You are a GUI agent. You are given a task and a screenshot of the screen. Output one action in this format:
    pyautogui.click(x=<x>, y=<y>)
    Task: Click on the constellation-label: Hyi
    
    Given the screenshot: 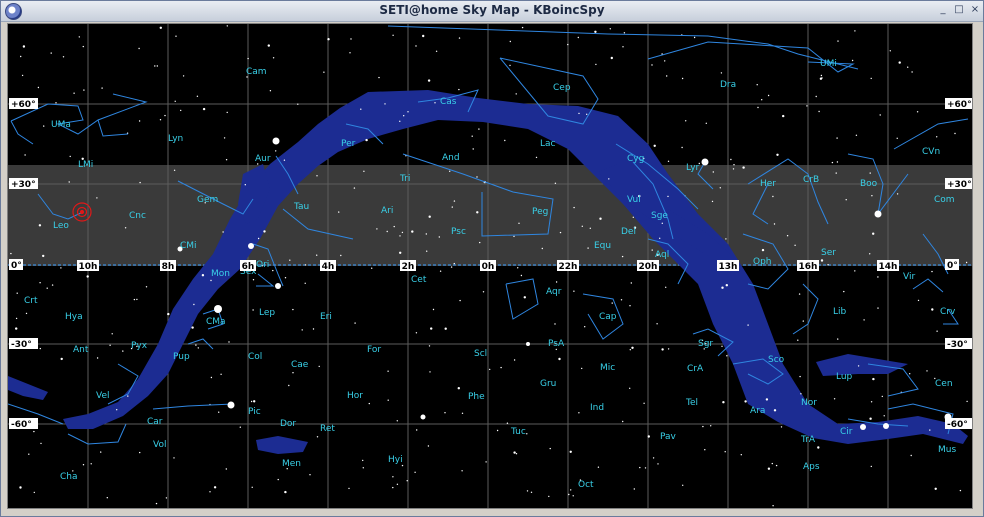 What is the action you would take?
    pyautogui.click(x=395, y=460)
    